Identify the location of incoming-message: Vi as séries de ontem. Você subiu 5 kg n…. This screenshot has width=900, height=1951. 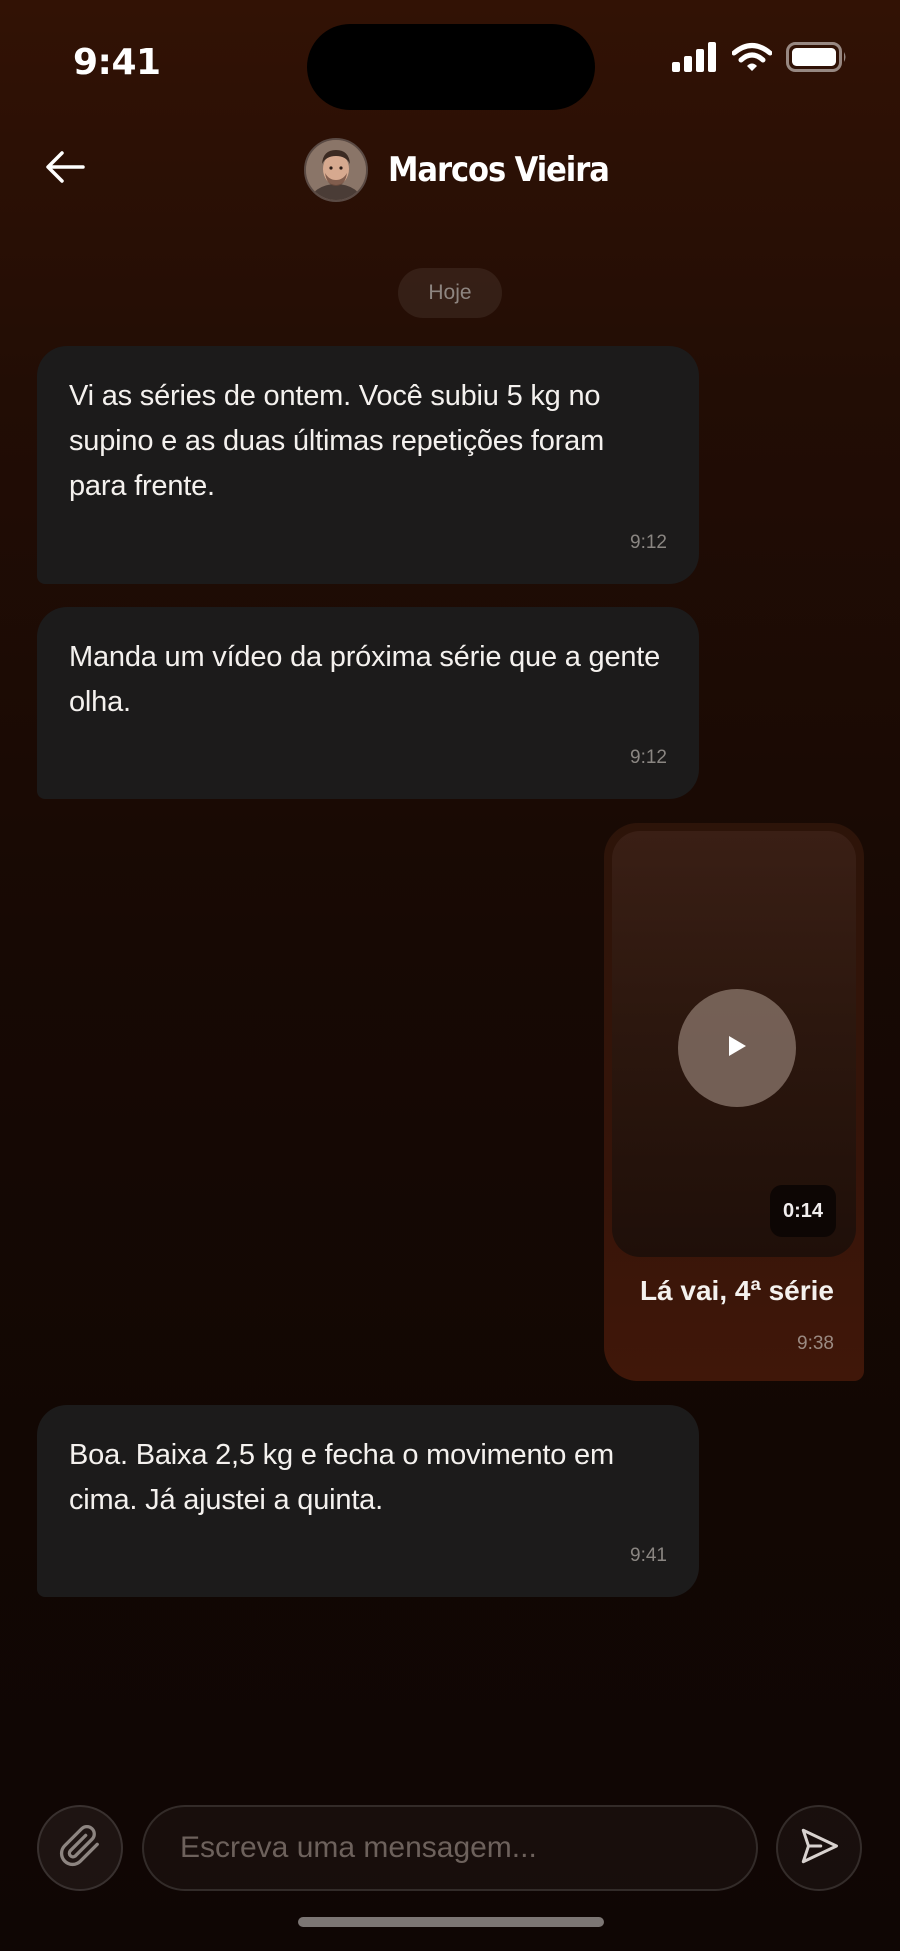
(368, 465).